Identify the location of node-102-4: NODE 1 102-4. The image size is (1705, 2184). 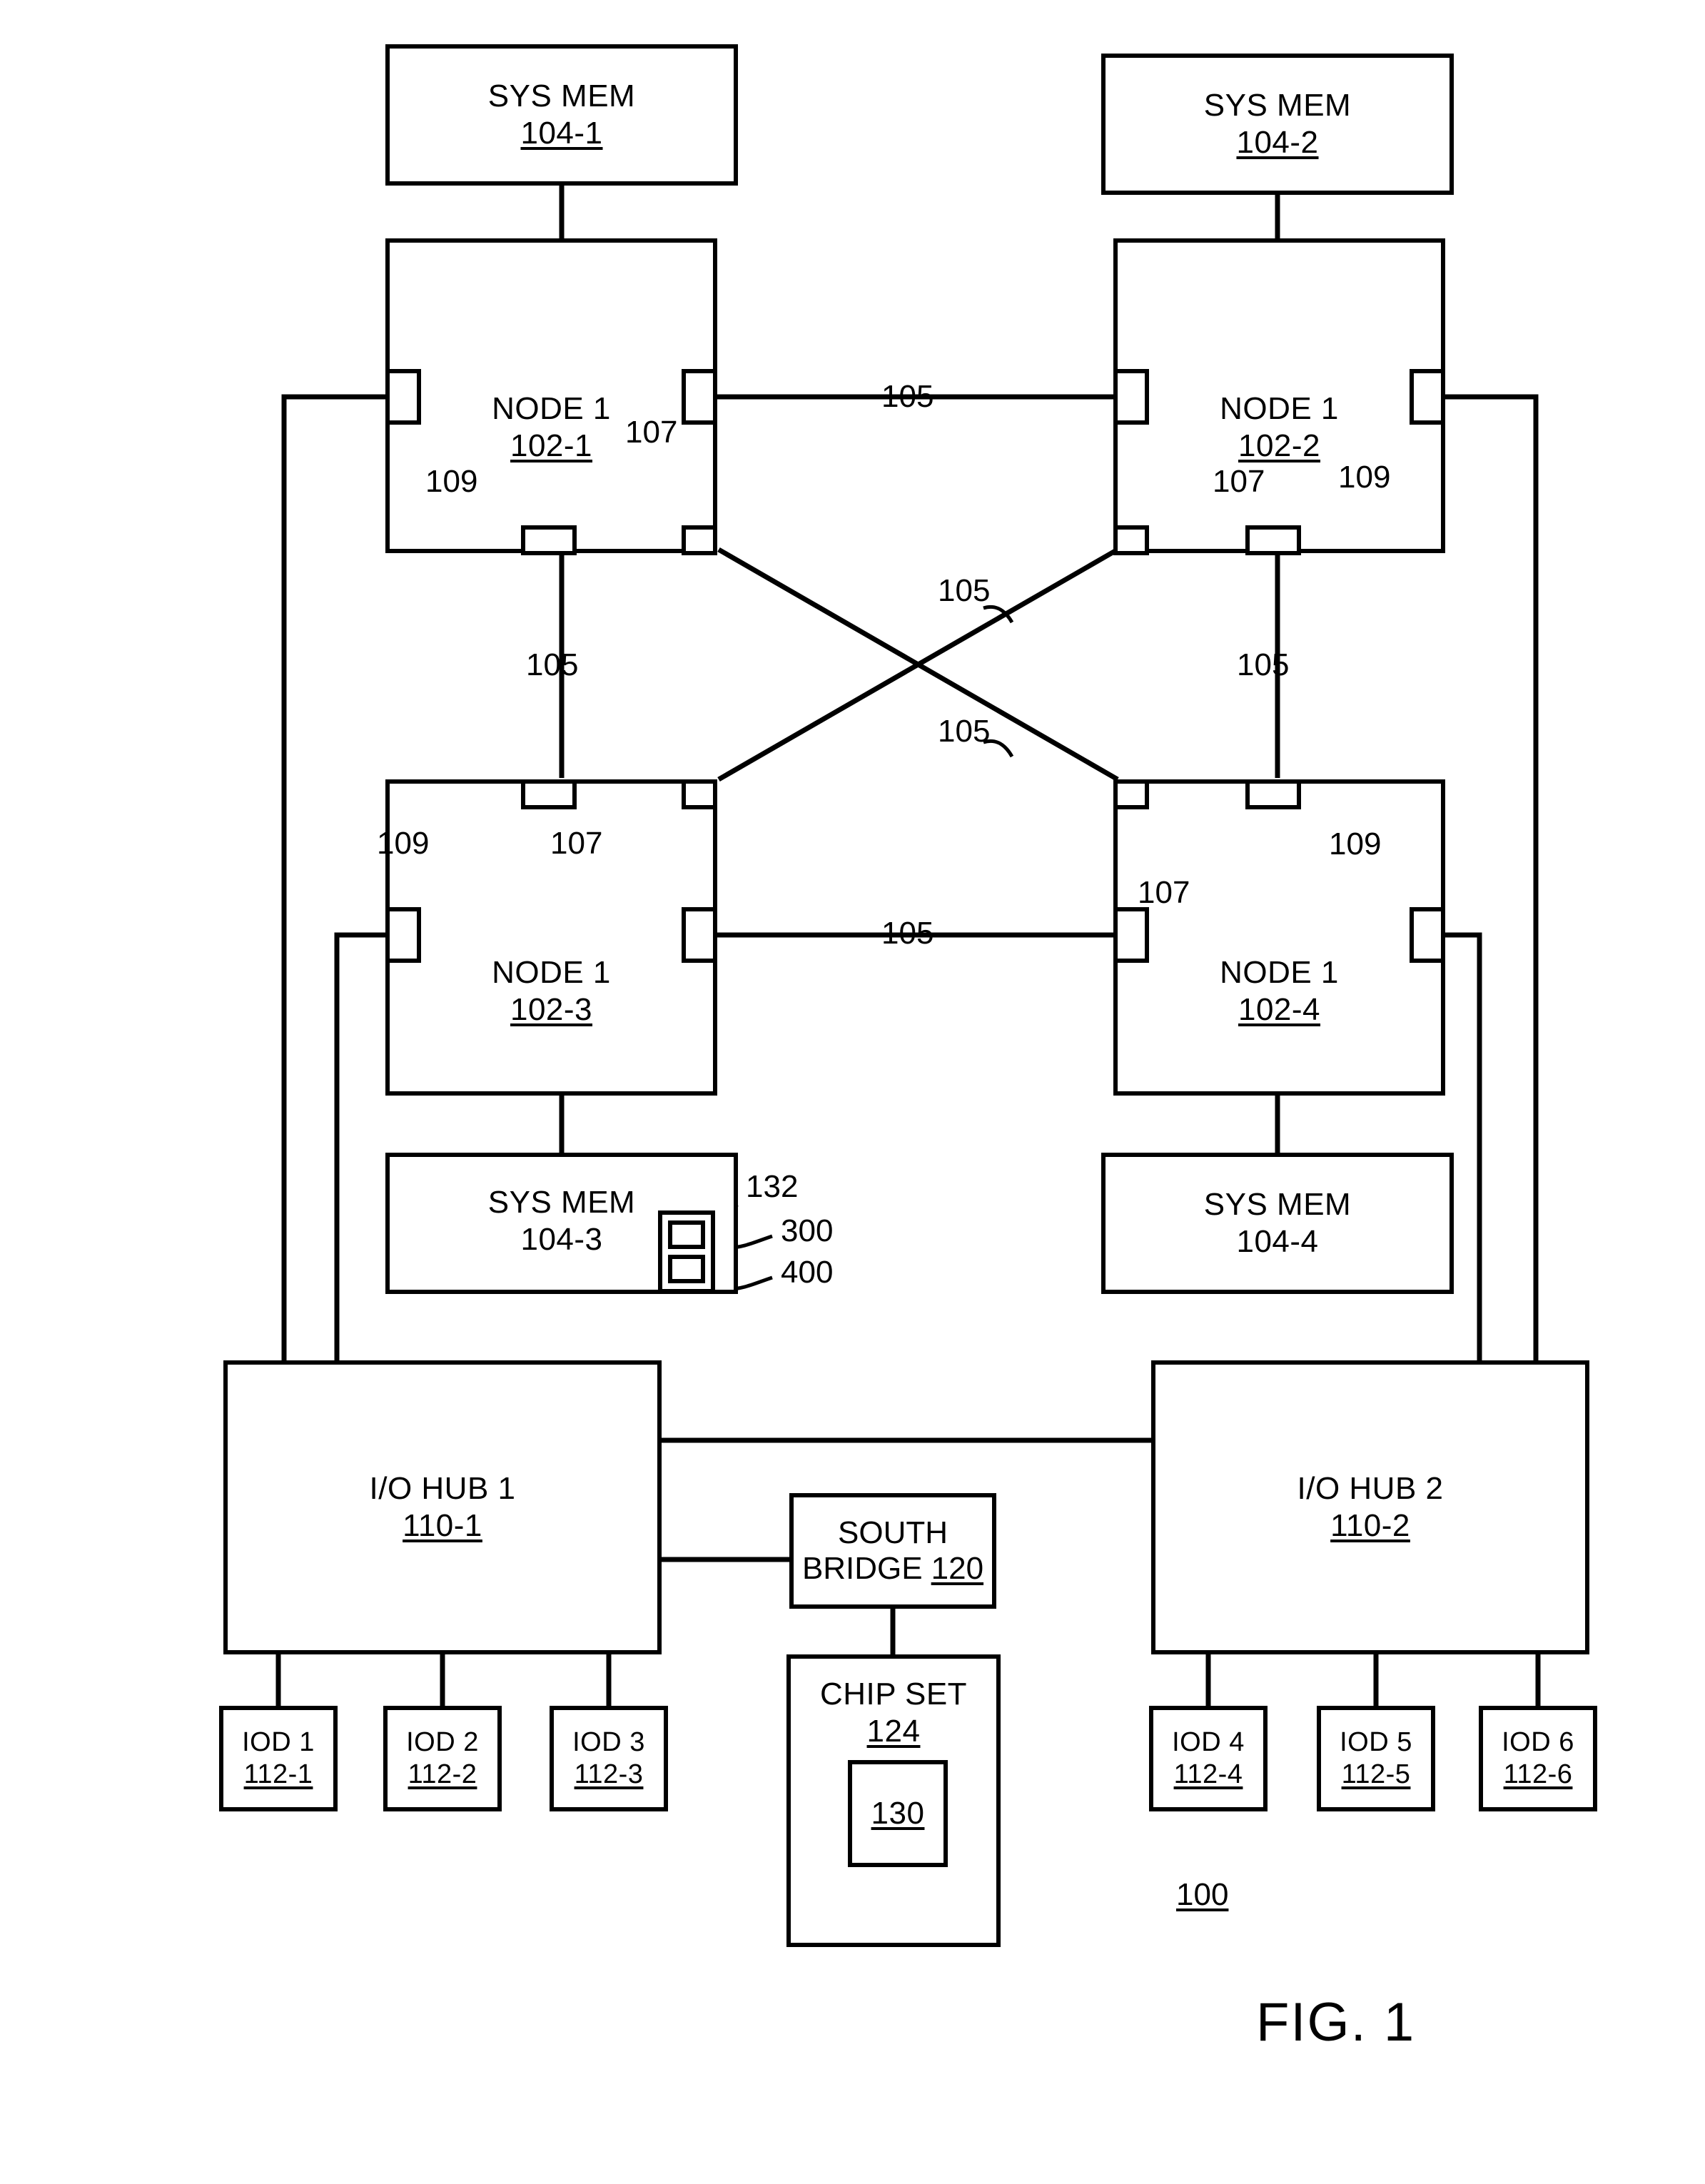
(1279, 937).